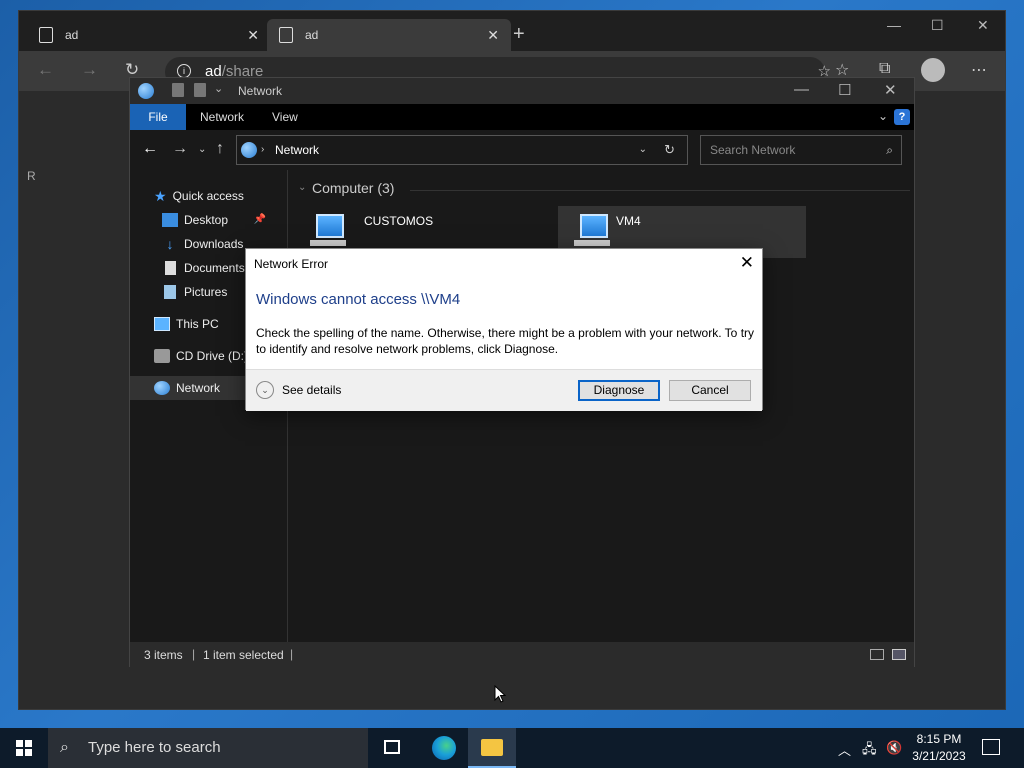  Describe the element at coordinates (389, 35) in the screenshot. I see `browser-tab-2: ad ✕` at that location.